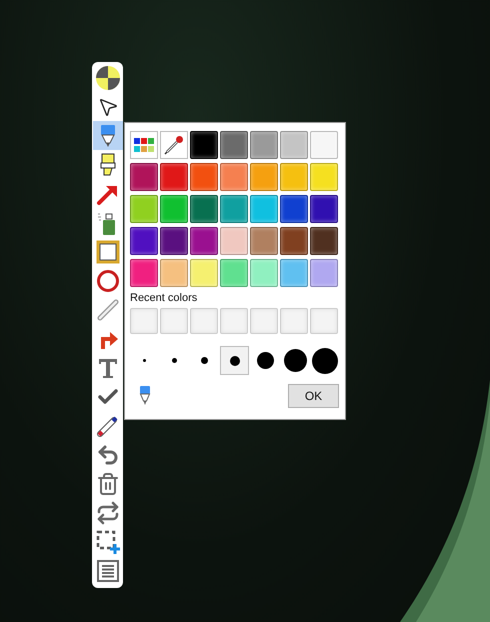 The height and width of the screenshot is (622, 490). I want to click on ok-button: OK, so click(313, 396).